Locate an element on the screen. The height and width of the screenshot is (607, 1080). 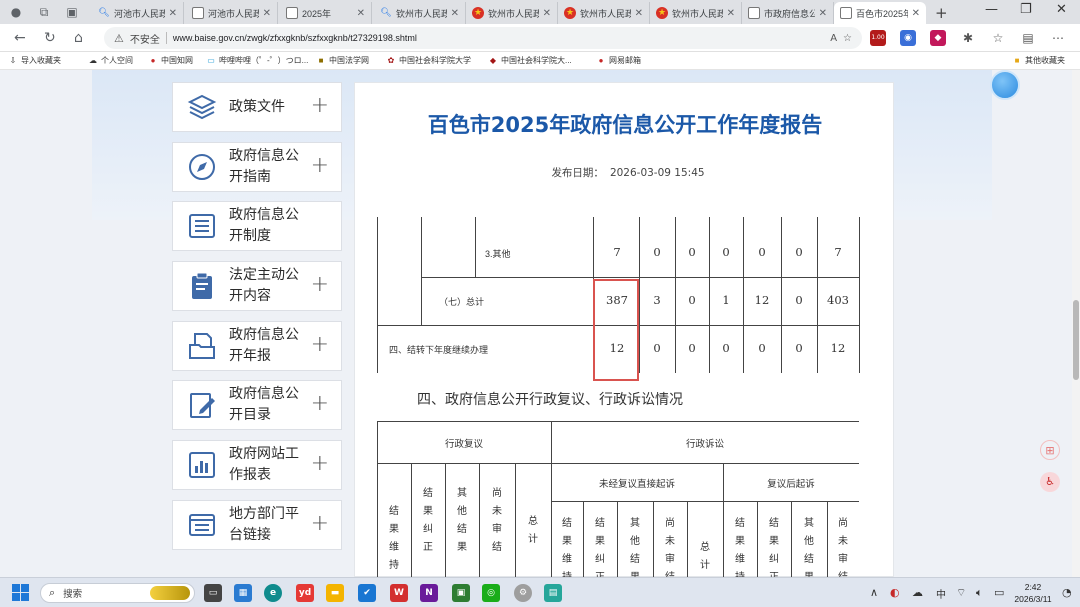
sidebar-item-disclosure-system: 政府信息公开制度 is located at coordinates (257, 226).